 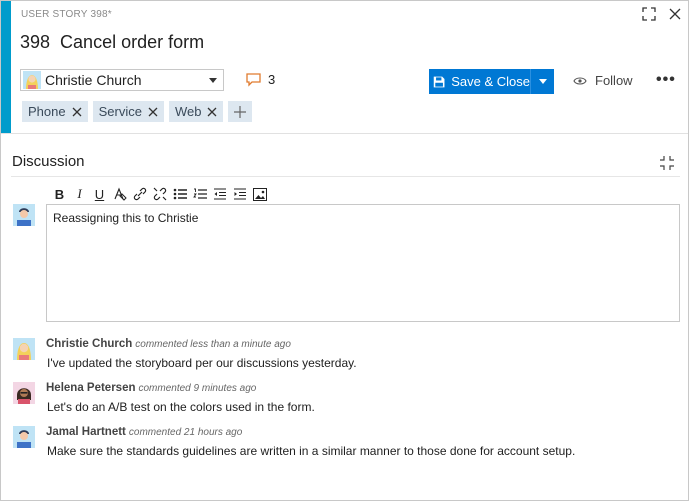 What do you see at coordinates (6, 67) in the screenshot?
I see `work-item-type-color-bar` at bounding box center [6, 67].